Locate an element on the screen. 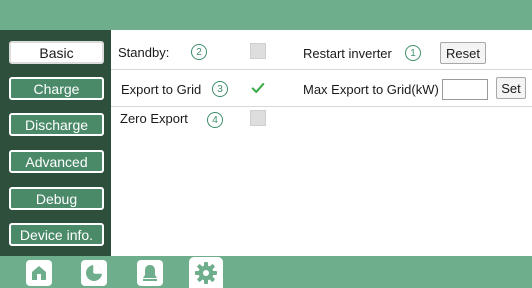 The image size is (532, 288). sidebar-item-advanced: Advanced is located at coordinates (56, 161).